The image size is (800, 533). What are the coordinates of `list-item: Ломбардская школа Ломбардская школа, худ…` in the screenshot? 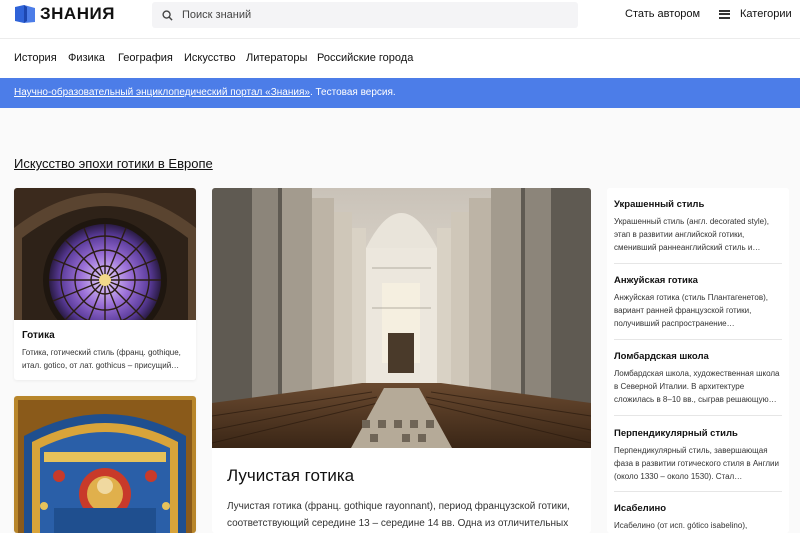 It's located at (698, 378).